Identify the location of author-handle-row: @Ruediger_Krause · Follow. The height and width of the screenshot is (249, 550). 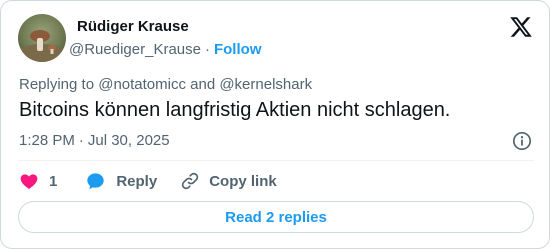
(165, 50).